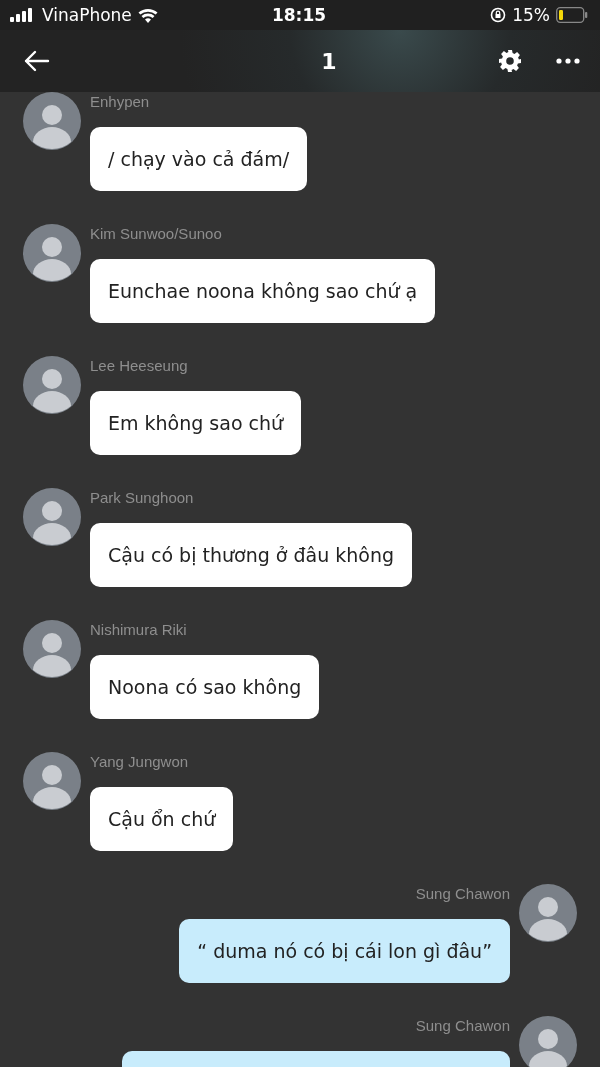 The height and width of the screenshot is (1067, 600). I want to click on back-button, so click(37, 61).